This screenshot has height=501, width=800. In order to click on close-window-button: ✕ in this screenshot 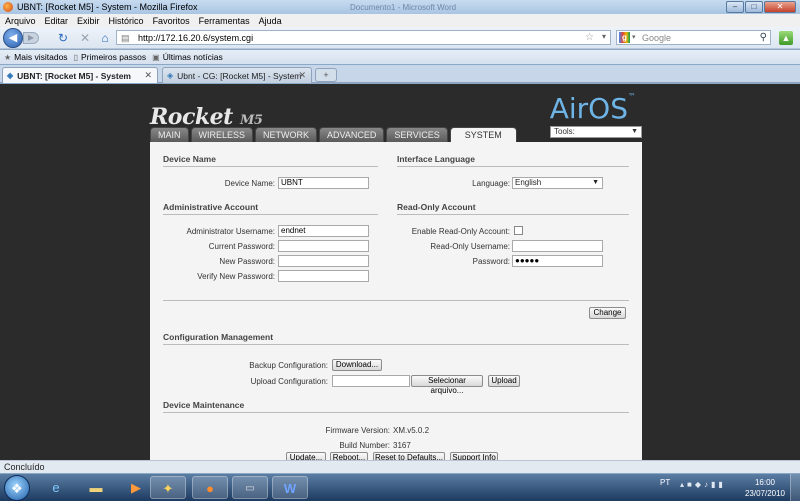, I will do `click(780, 7)`.